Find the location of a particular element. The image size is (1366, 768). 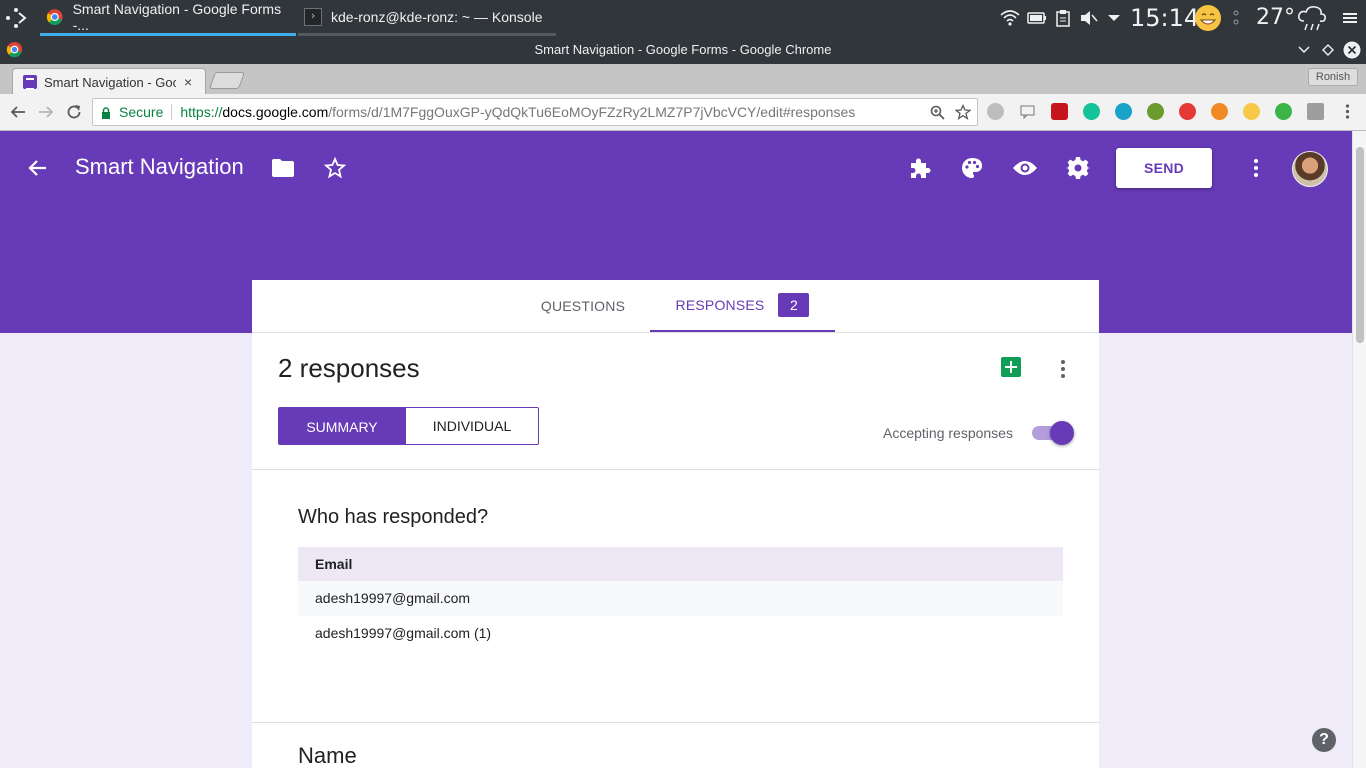

extension-red-icon is located at coordinates (1059, 111).